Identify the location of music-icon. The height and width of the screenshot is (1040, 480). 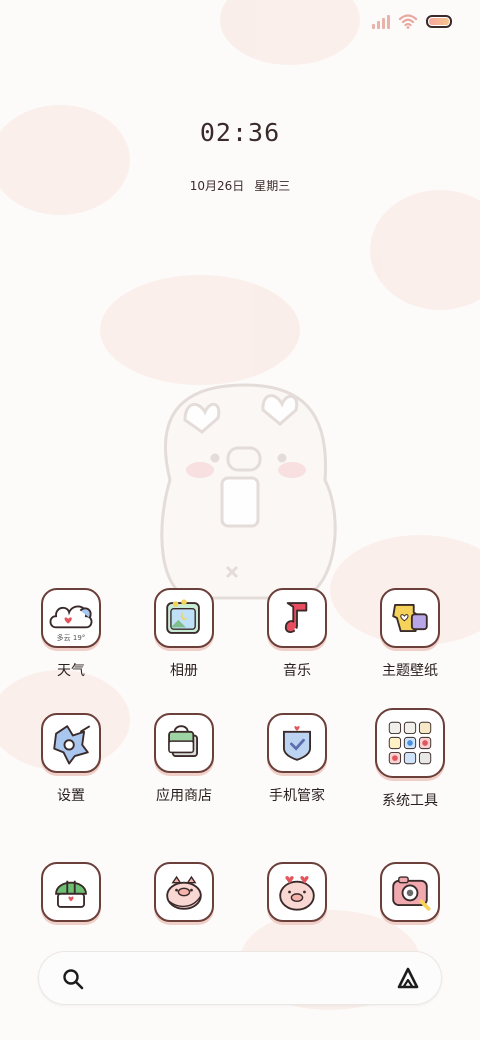
(297, 618).